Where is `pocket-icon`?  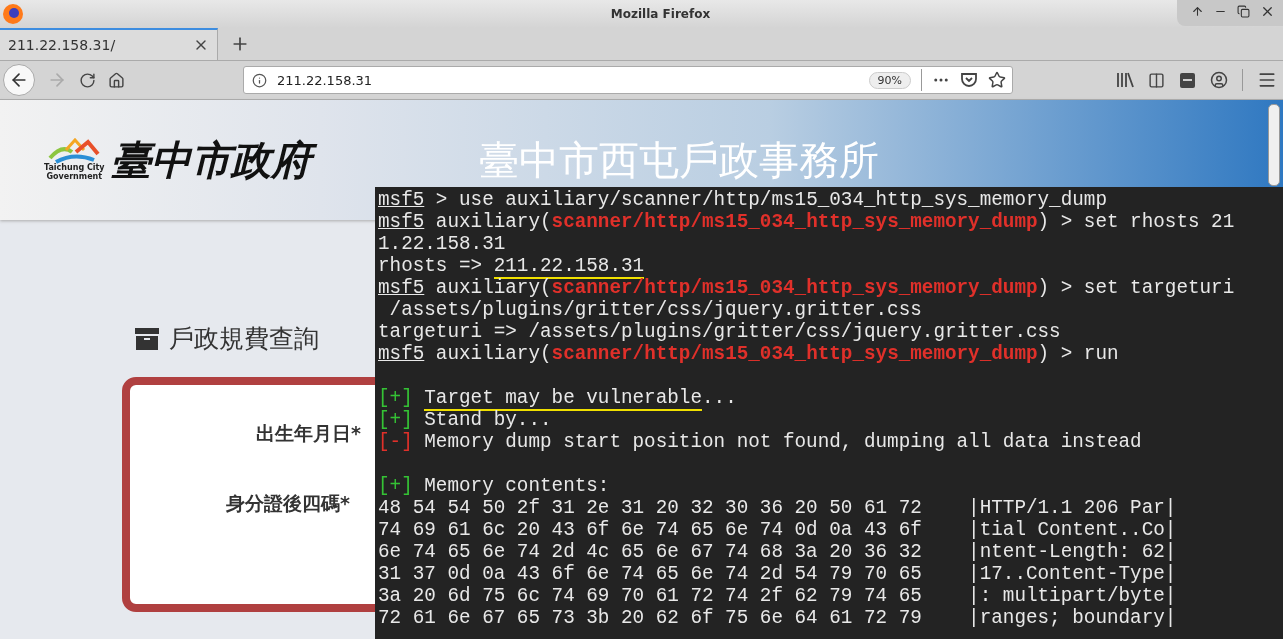 pocket-icon is located at coordinates (969, 80).